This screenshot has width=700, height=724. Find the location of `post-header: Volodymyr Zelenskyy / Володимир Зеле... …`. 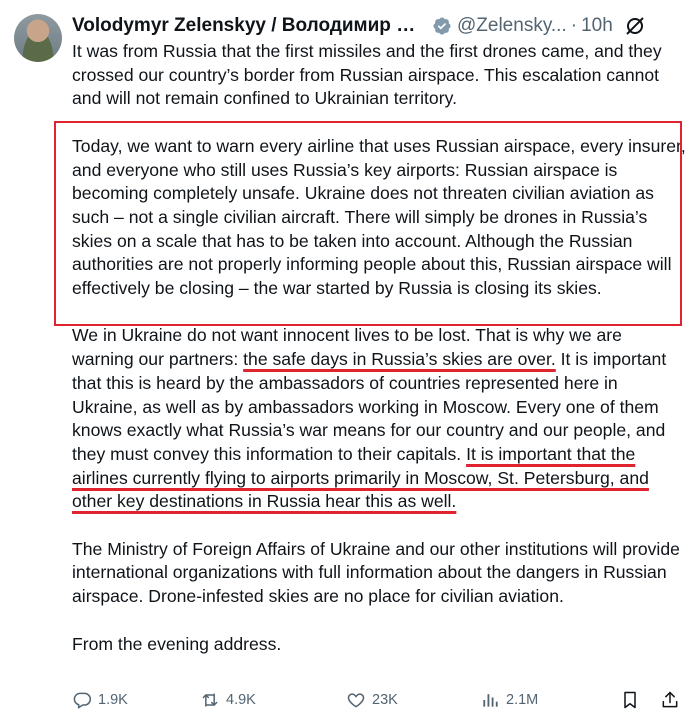

post-header: Volodymyr Zelenskyy / Володимир Зеле... … is located at coordinates (379, 26).